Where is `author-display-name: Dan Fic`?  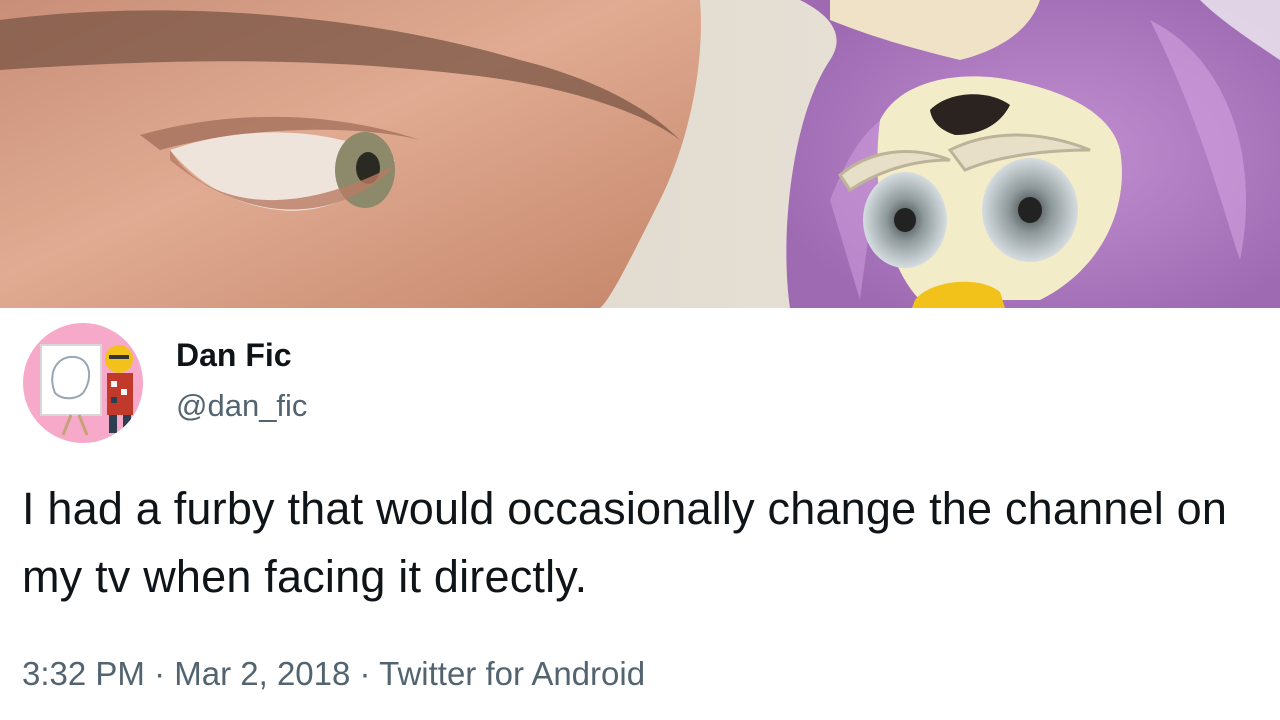
author-display-name: Dan Fic is located at coordinates (234, 355).